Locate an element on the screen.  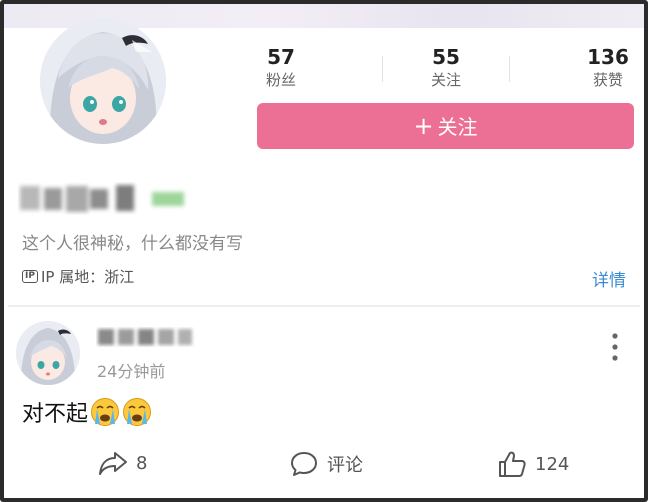
plus-icon: + is located at coordinates (423, 126).